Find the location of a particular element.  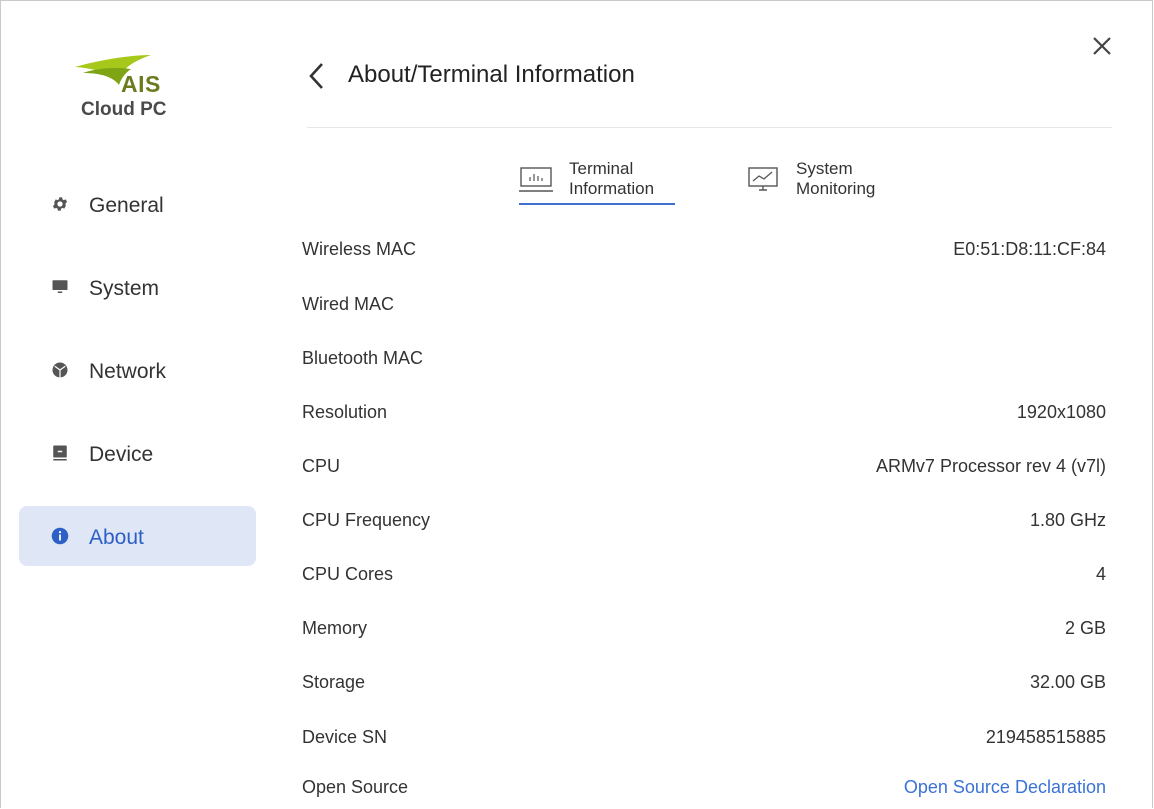

info-value: 4 is located at coordinates (1100, 574).